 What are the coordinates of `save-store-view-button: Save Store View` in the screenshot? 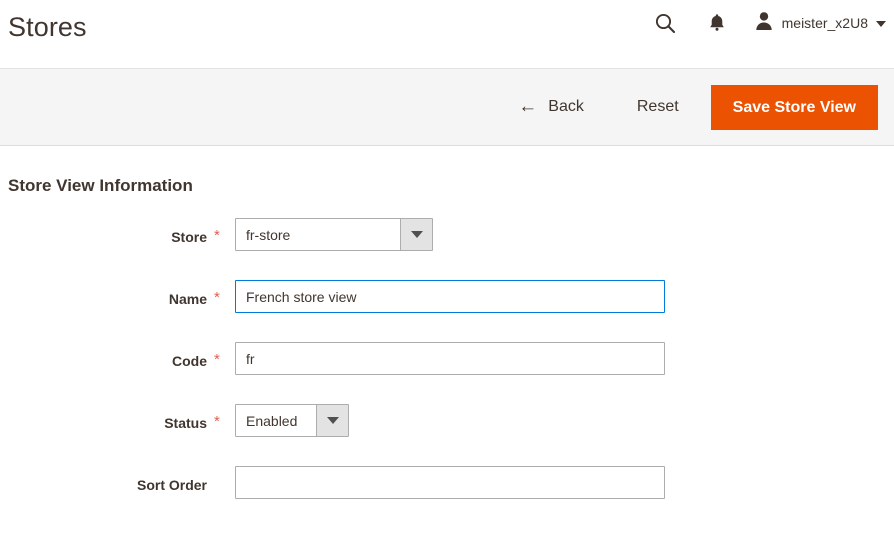 It's located at (794, 107).